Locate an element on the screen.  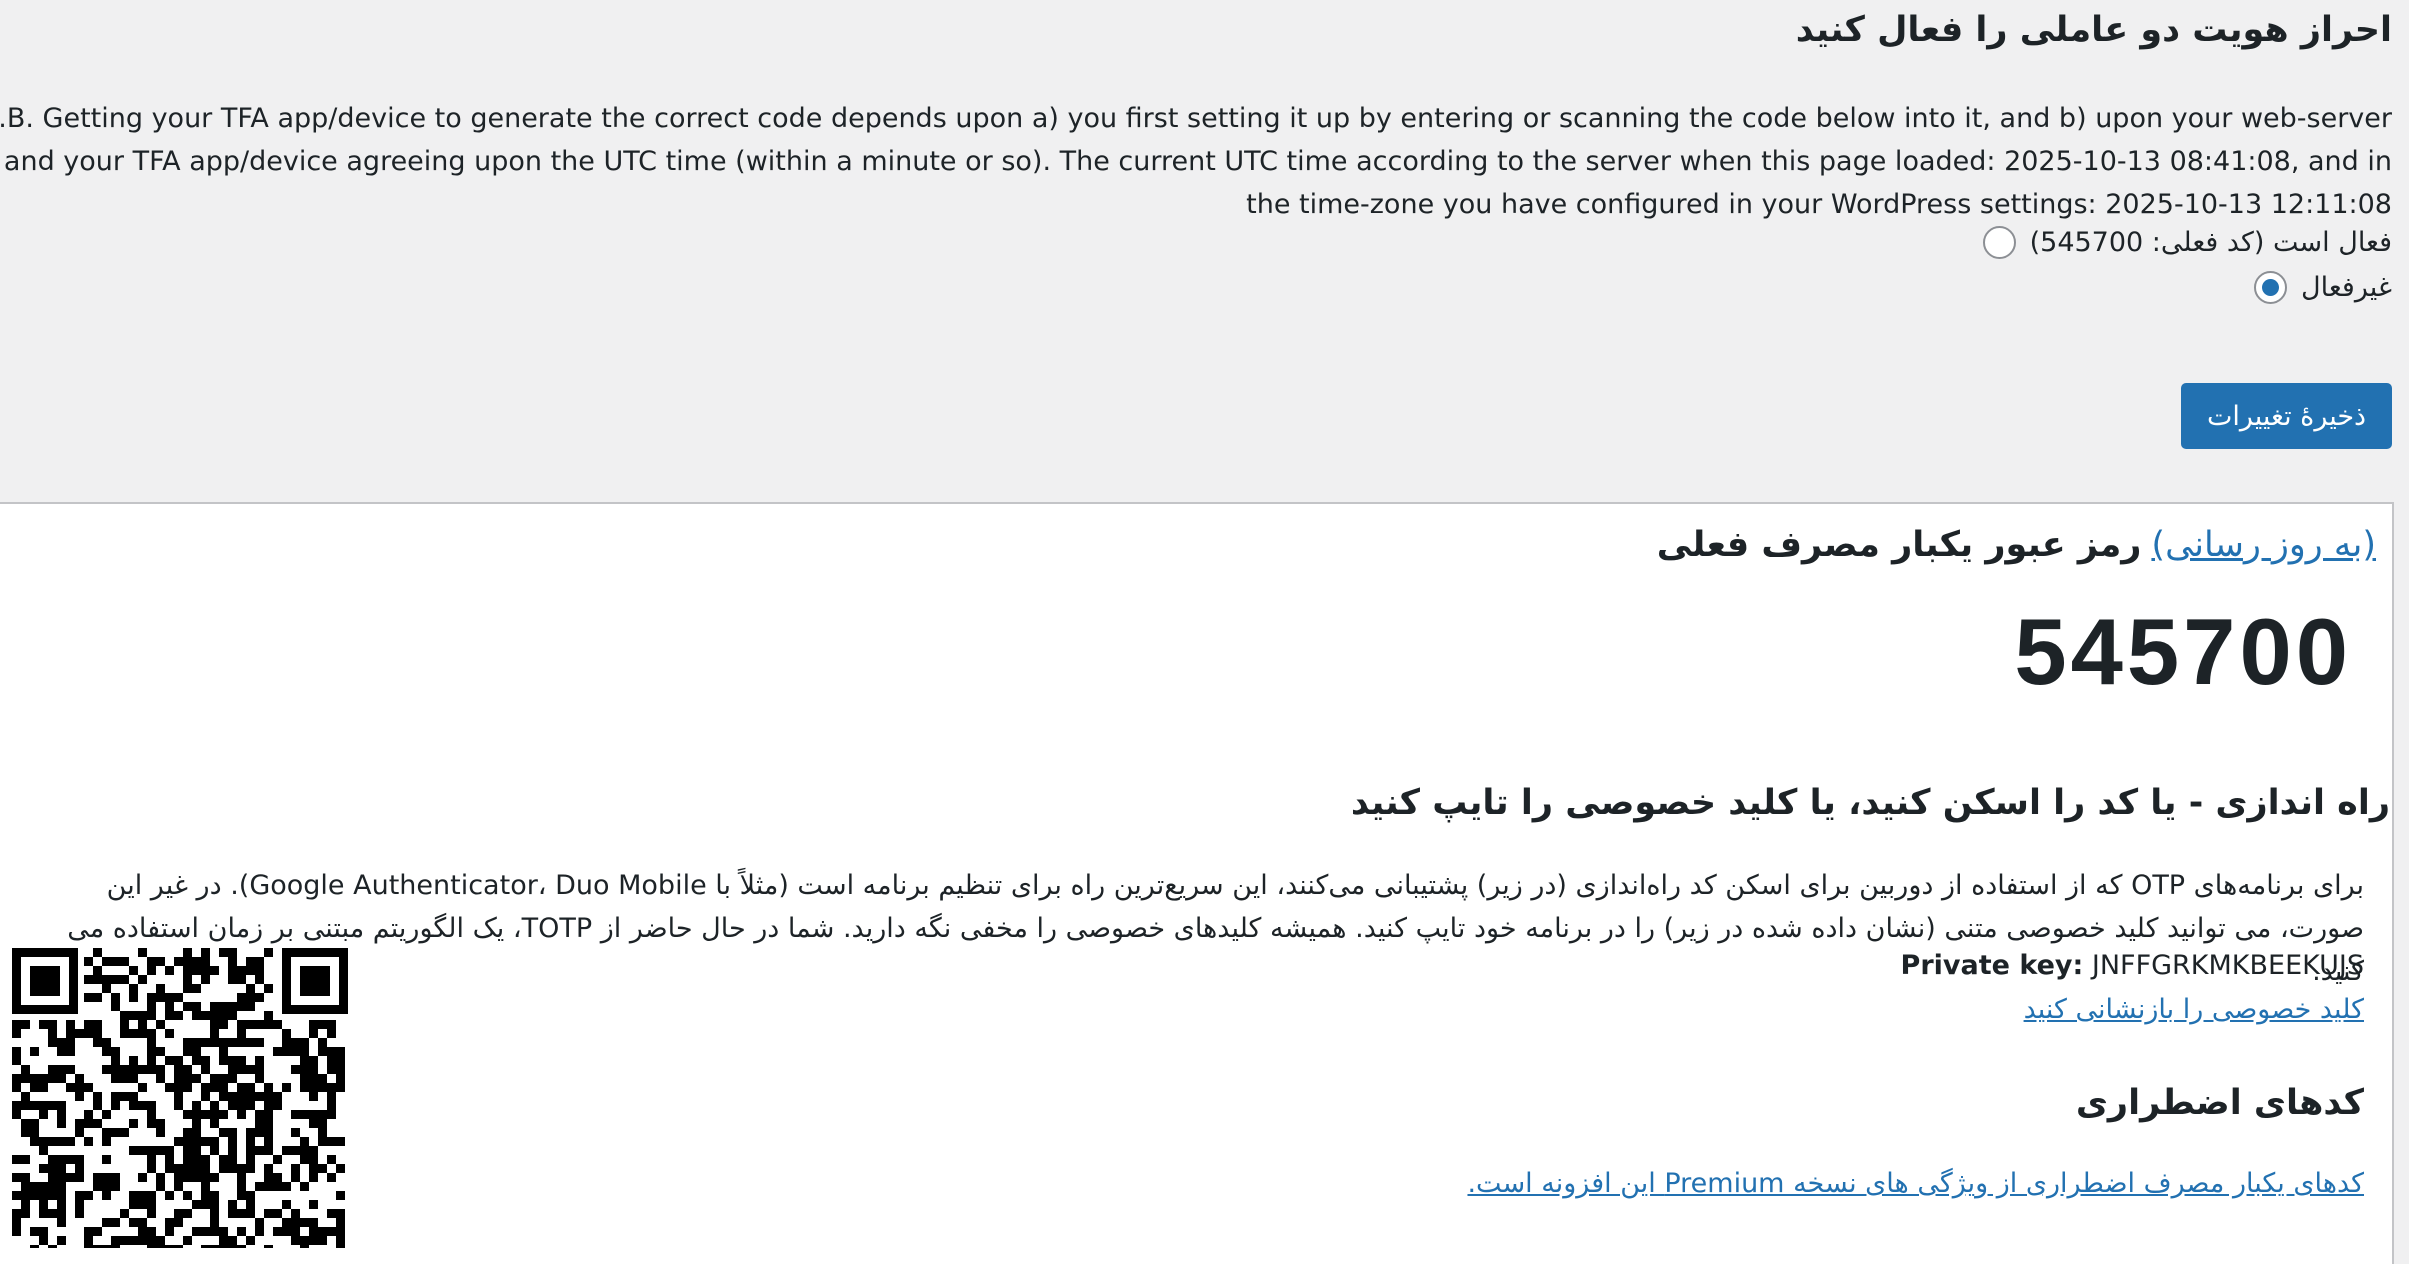
current-otp-heading: رمز عبور یکبار مصرف فعلی (به روز رسانی) is located at coordinates (2016, 545).